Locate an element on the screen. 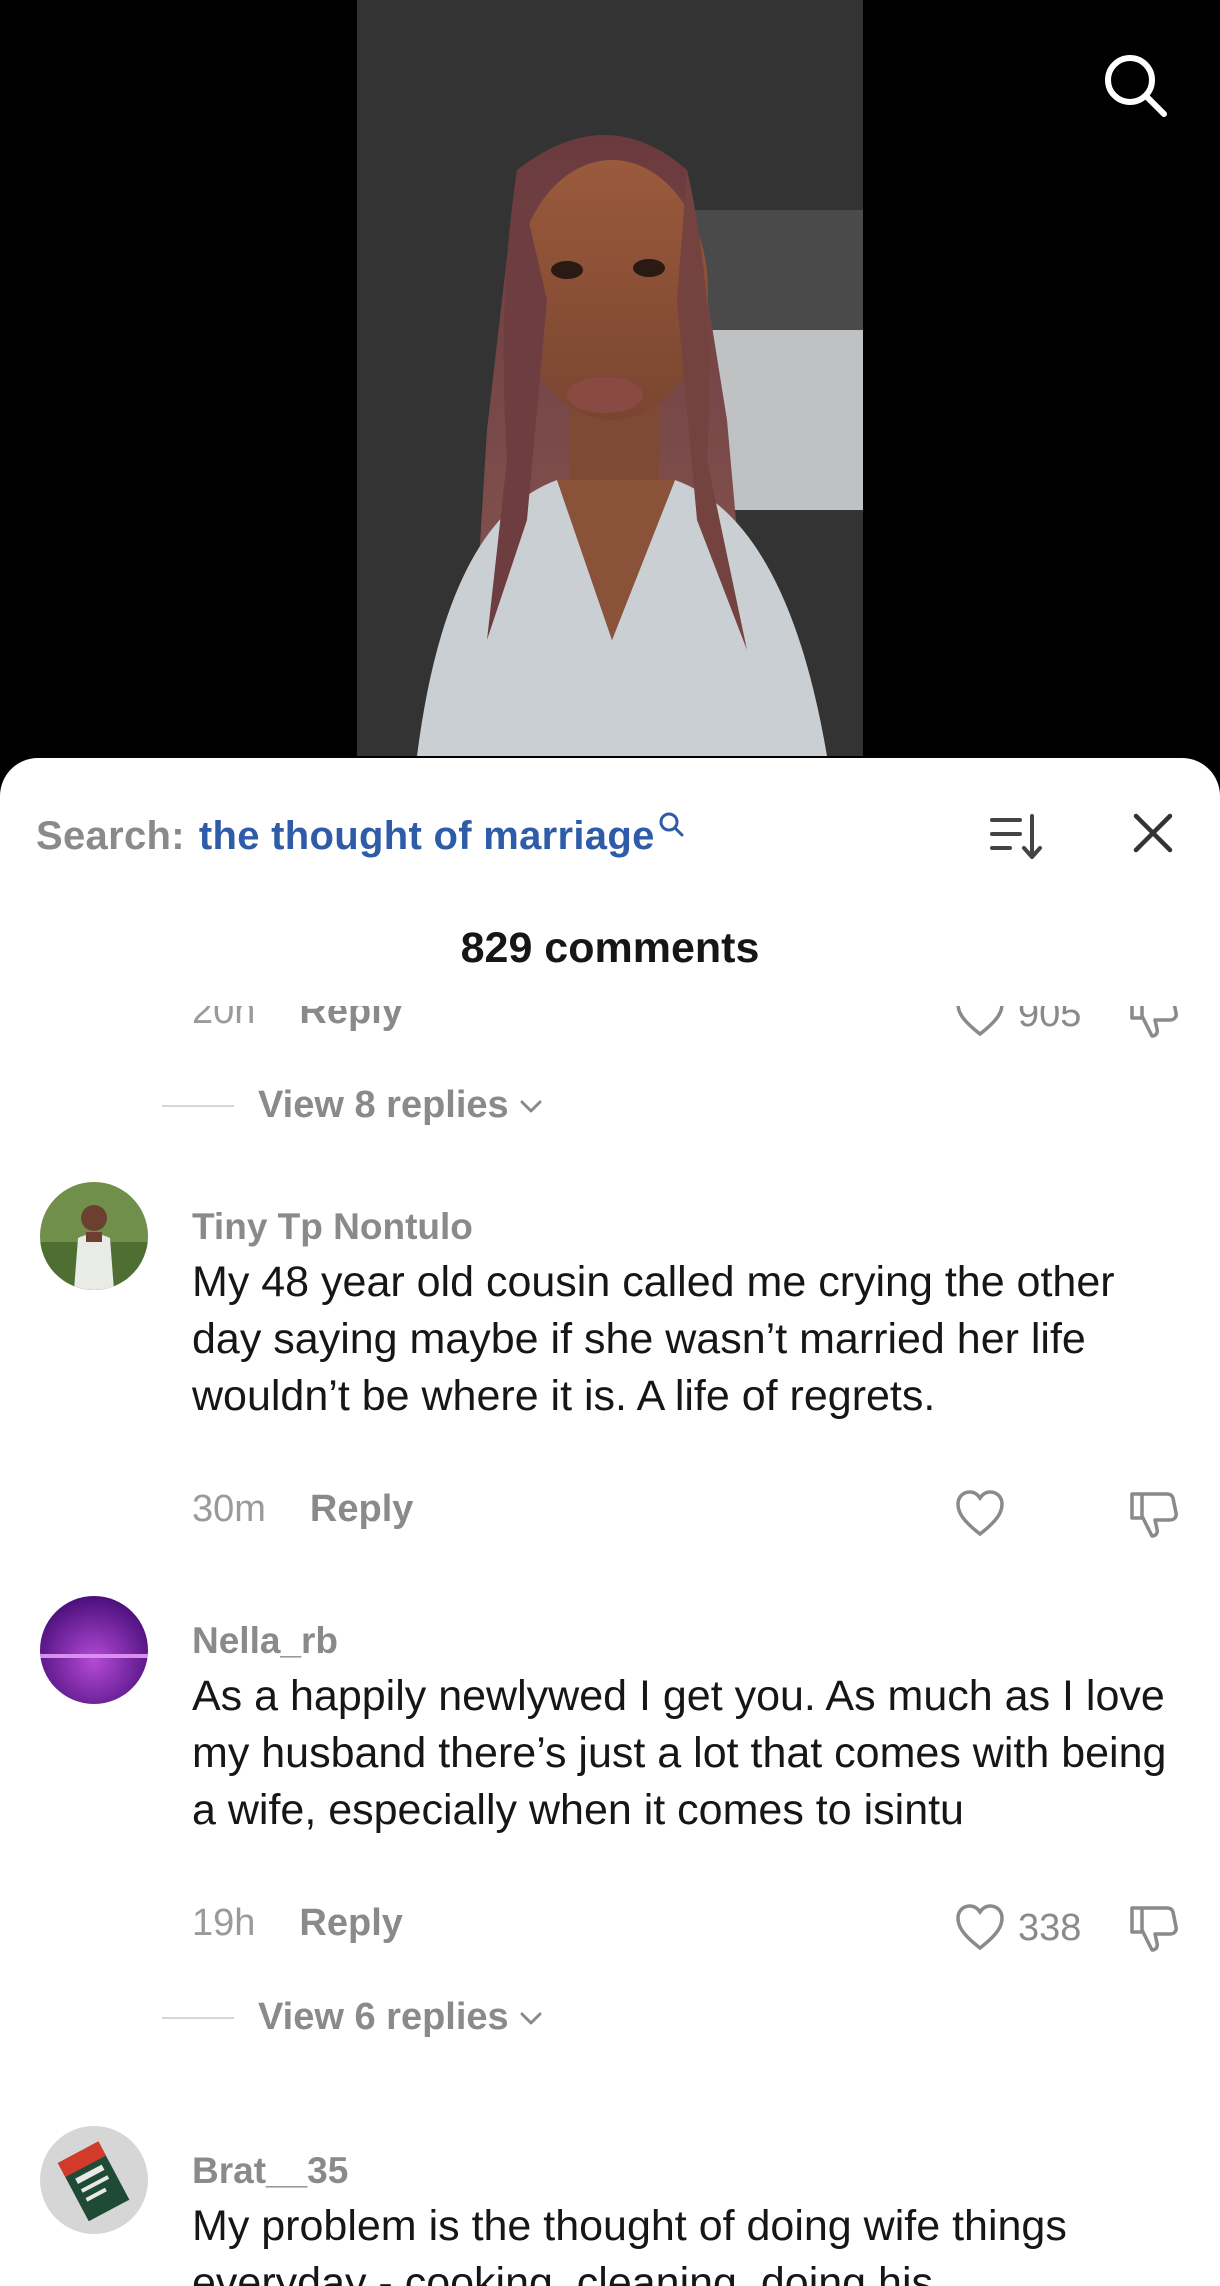  view-replies-label: View 6 replies is located at coordinates (383, 2017).